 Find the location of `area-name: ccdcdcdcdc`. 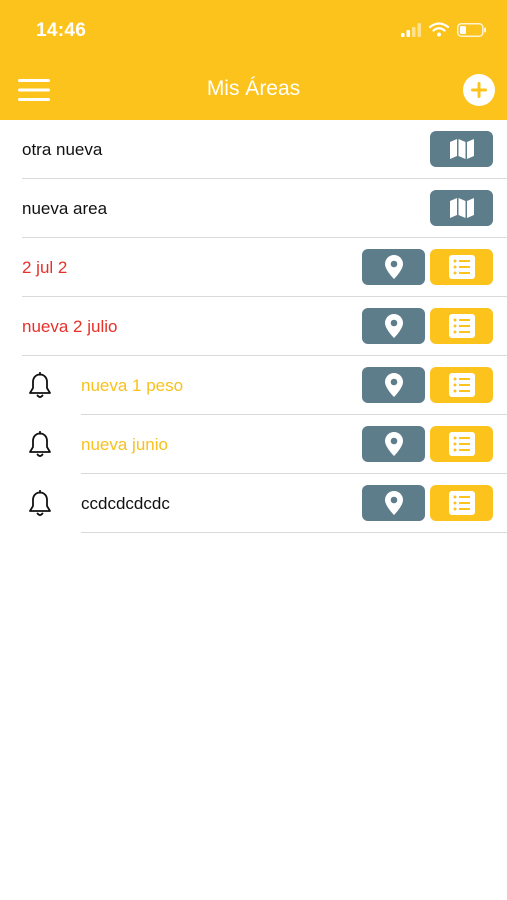

area-name: ccdcdcdcdc is located at coordinates (125, 503).